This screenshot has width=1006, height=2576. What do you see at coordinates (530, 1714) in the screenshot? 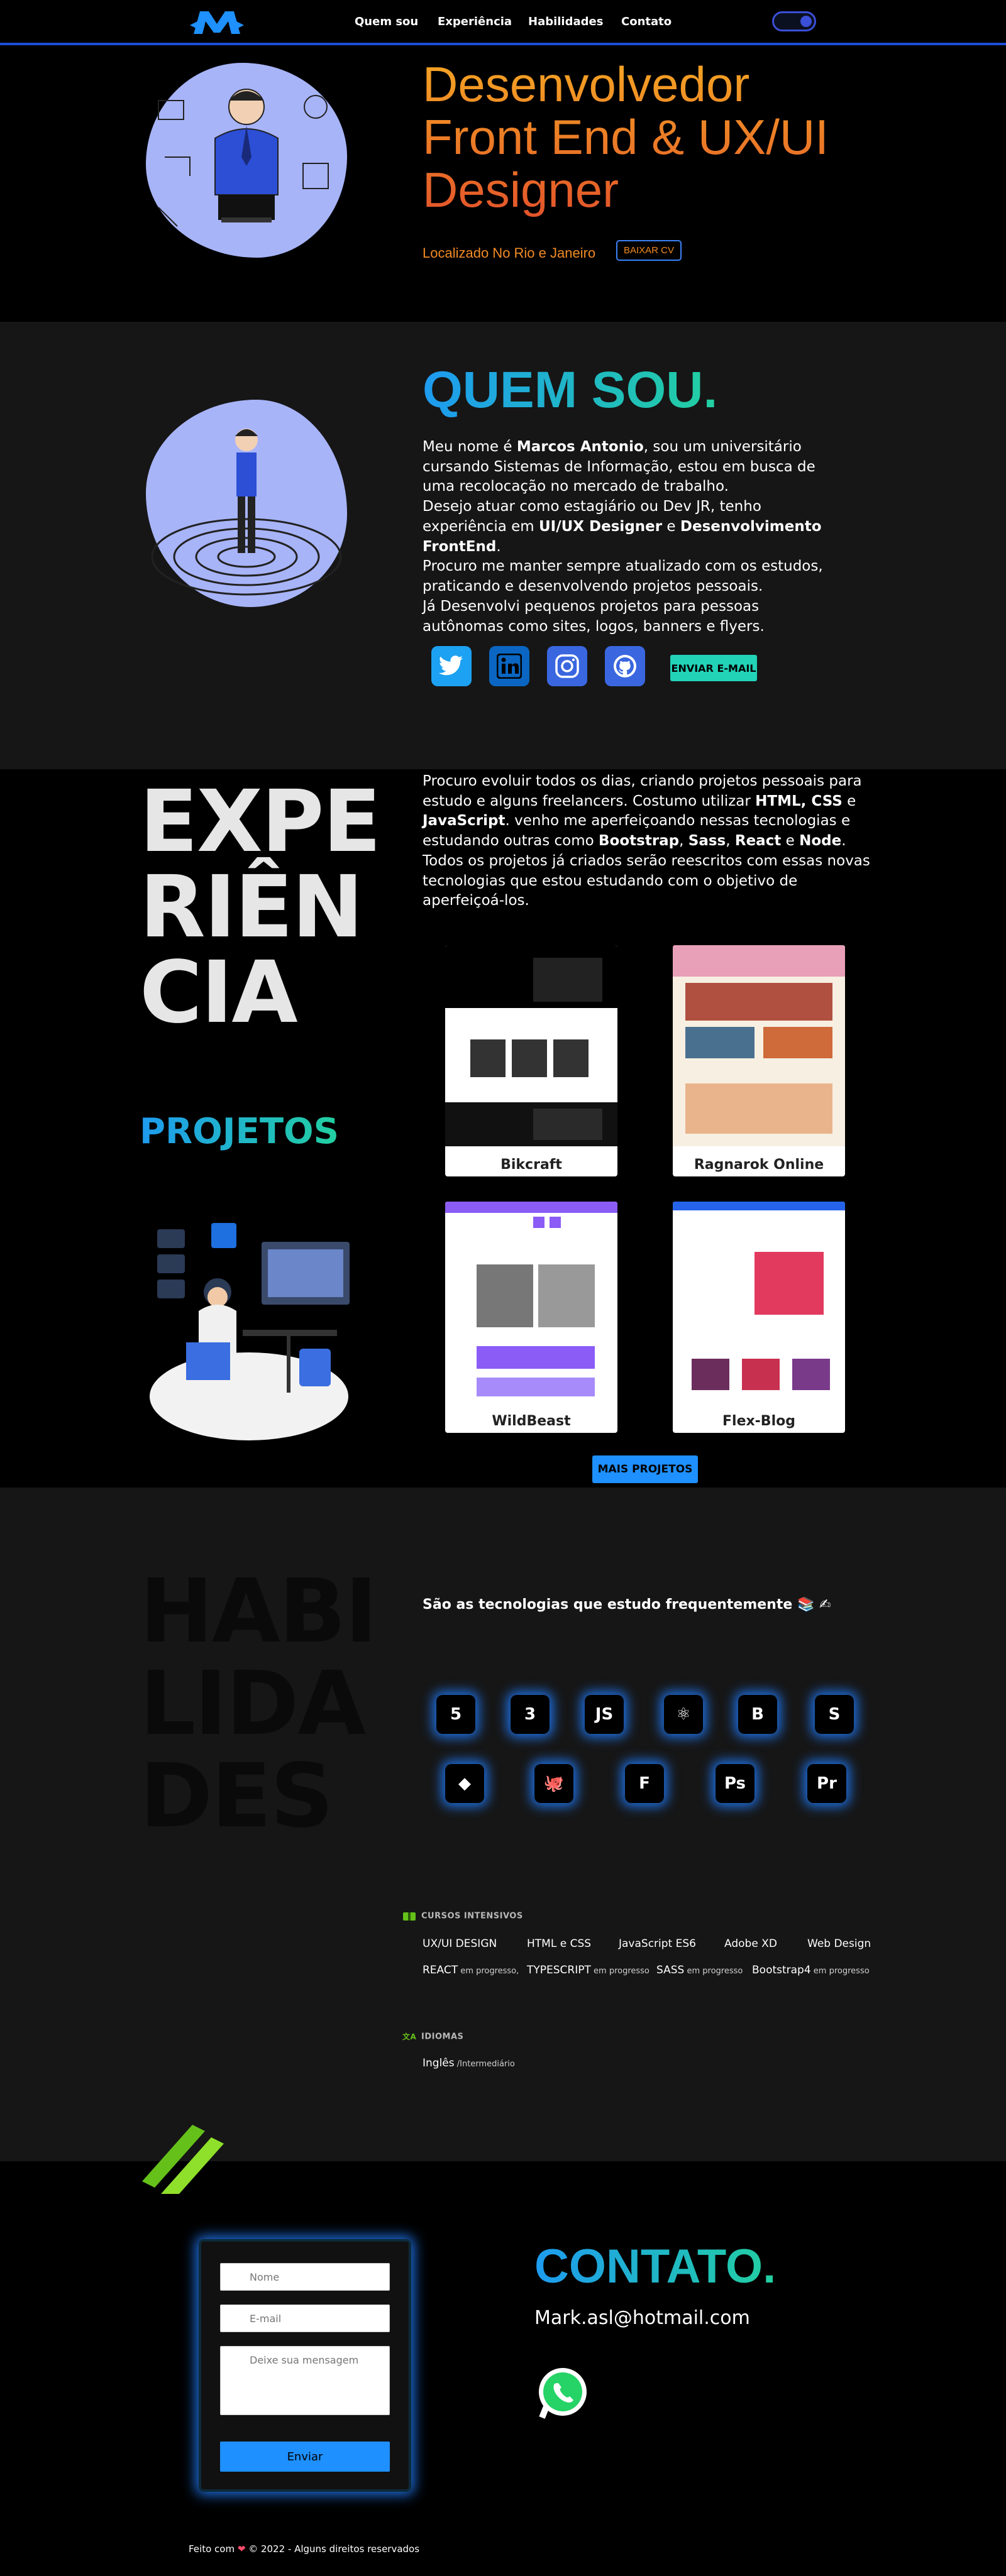
I see `css3-icon: 3` at bounding box center [530, 1714].